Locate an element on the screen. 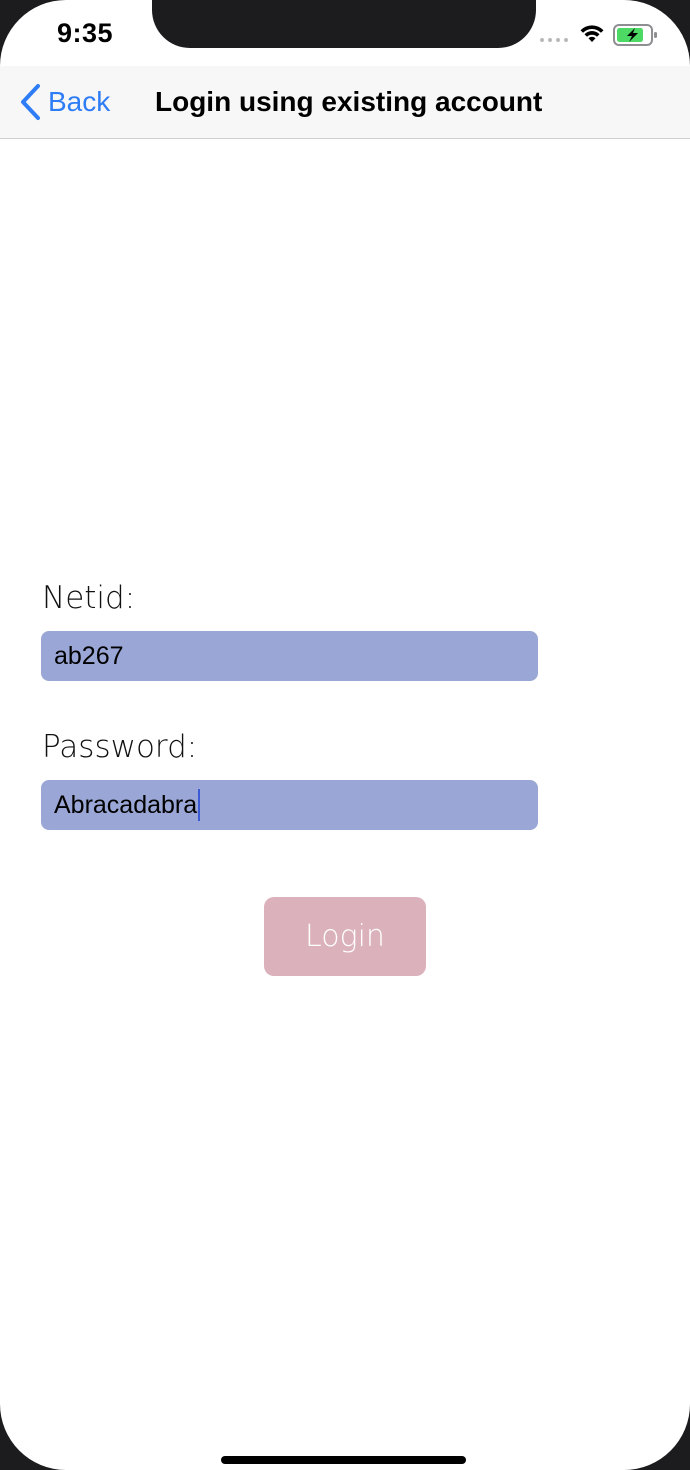  netid-label: Netid: is located at coordinates (89, 598).